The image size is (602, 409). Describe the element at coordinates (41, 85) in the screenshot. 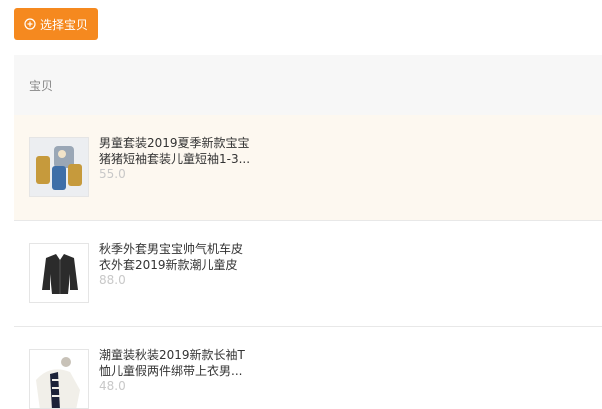

I see `column-header-item: 宝贝` at that location.